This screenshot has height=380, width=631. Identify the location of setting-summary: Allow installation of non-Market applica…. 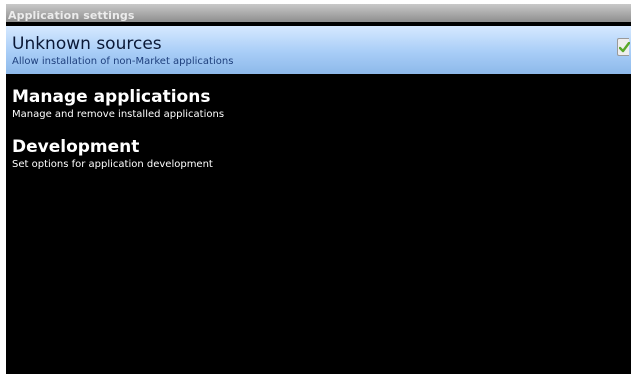
(123, 61).